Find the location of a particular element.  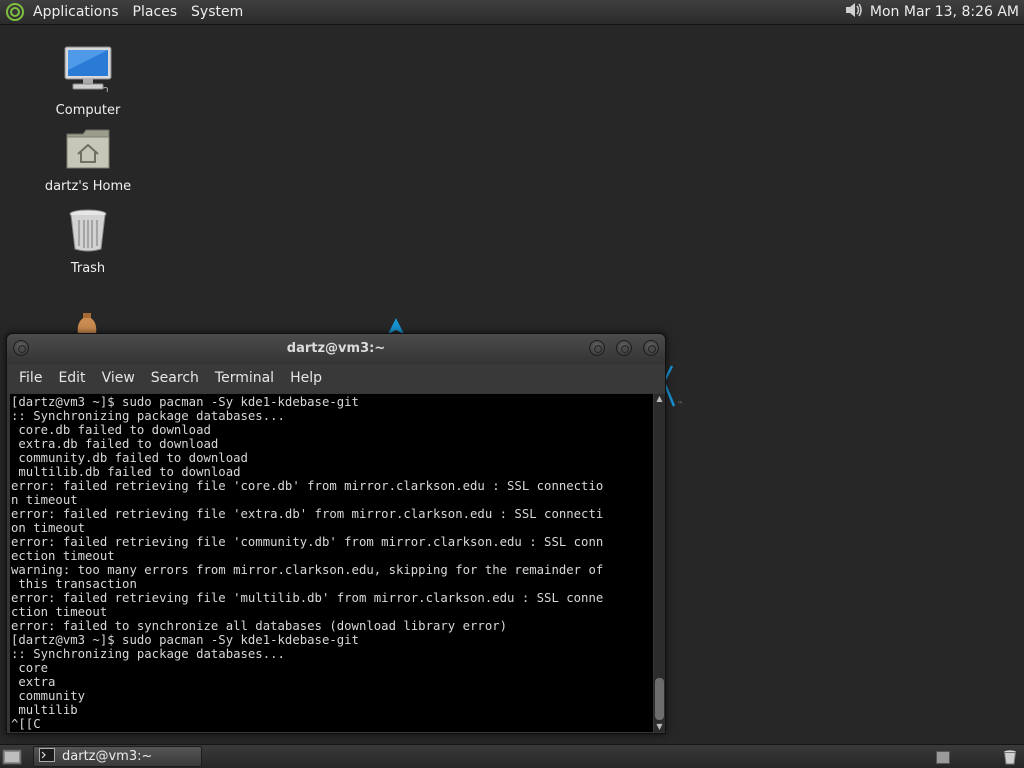

system-menu: System is located at coordinates (217, 12).